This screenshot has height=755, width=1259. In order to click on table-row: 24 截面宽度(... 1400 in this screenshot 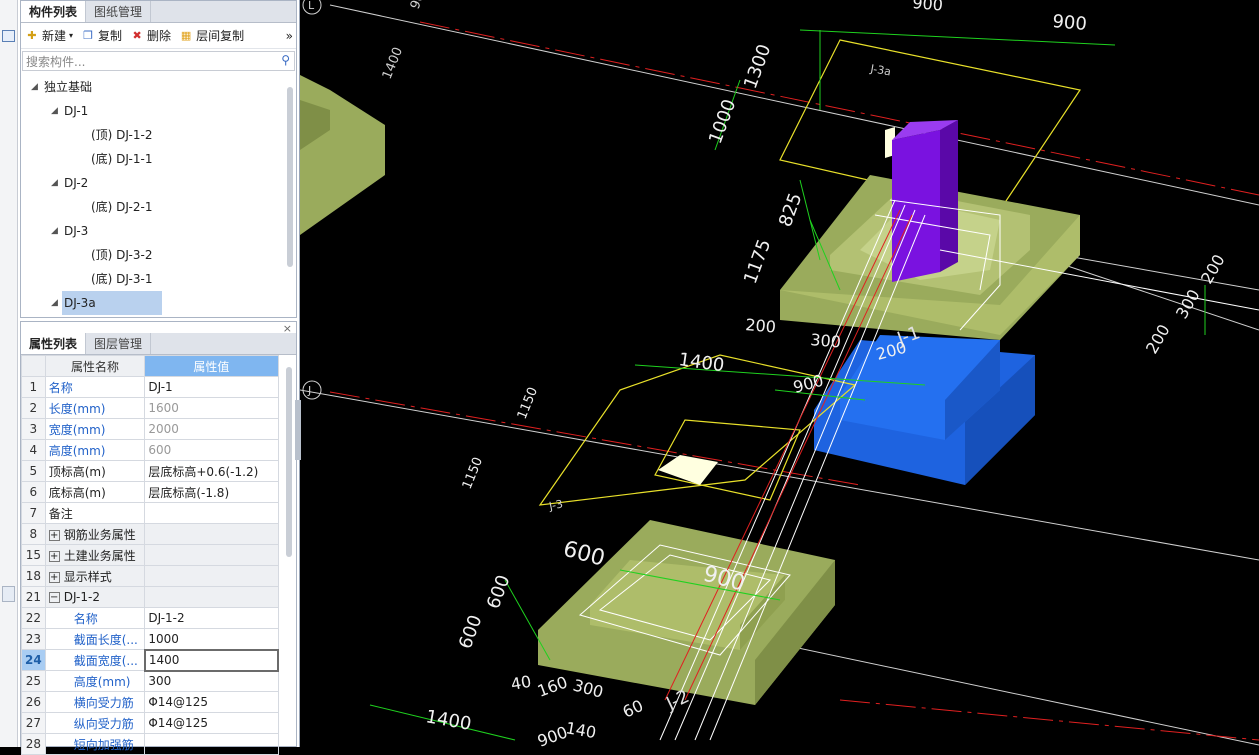, I will do `click(150, 660)`.